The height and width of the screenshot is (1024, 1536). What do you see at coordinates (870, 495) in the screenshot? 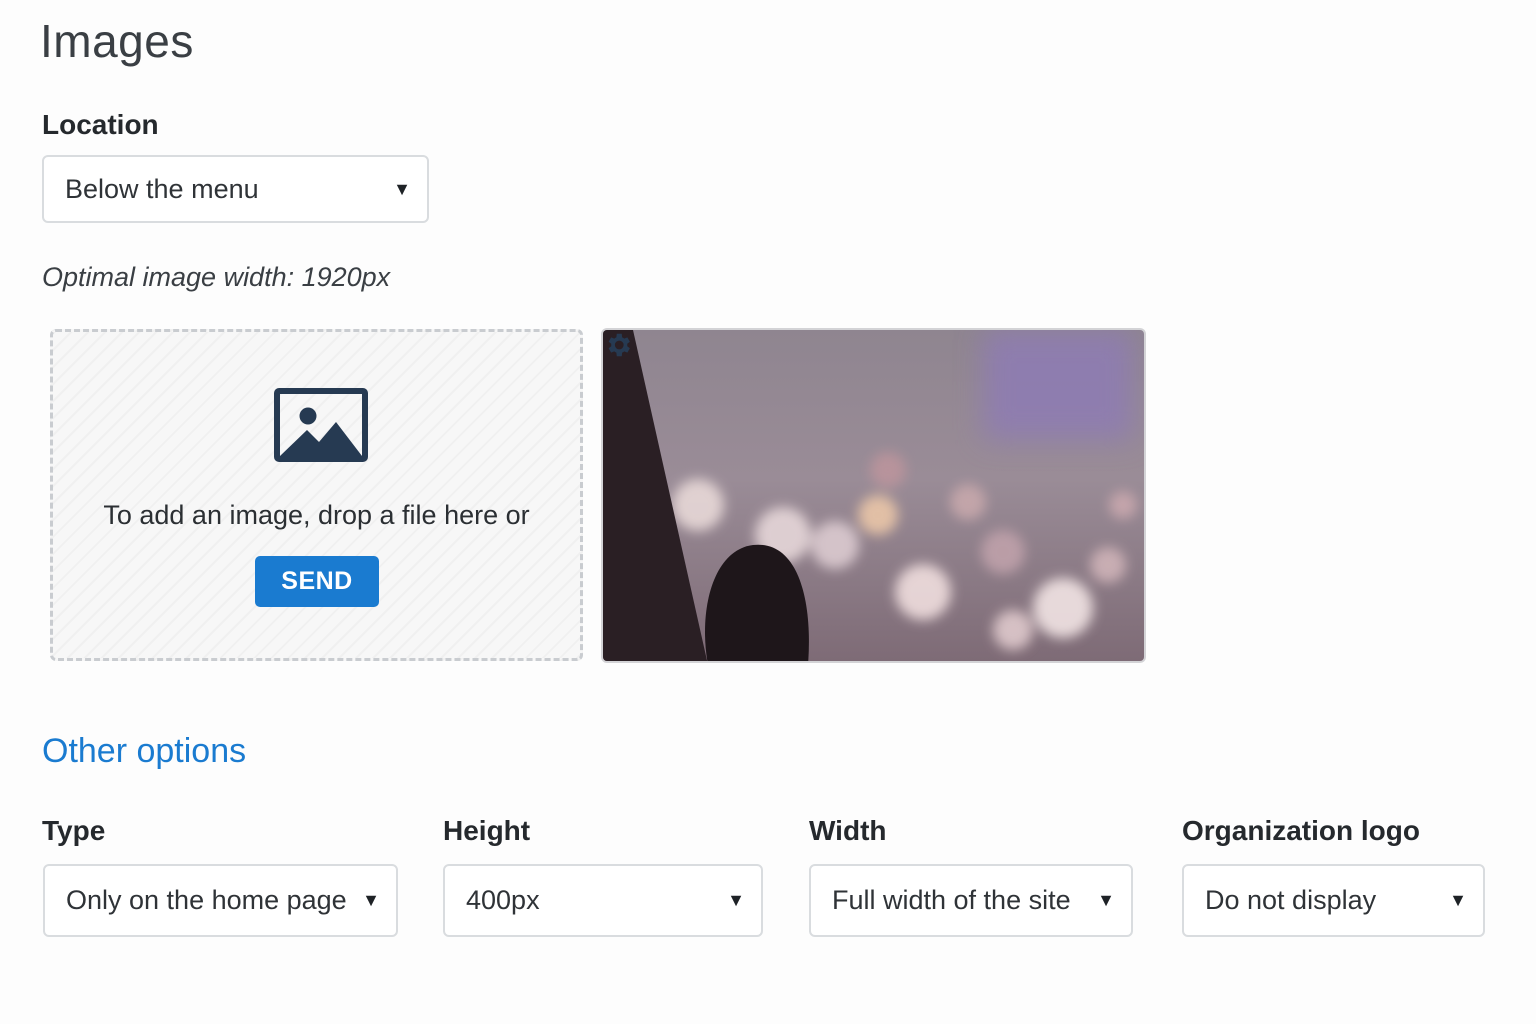
I see `preview-photo` at bounding box center [870, 495].